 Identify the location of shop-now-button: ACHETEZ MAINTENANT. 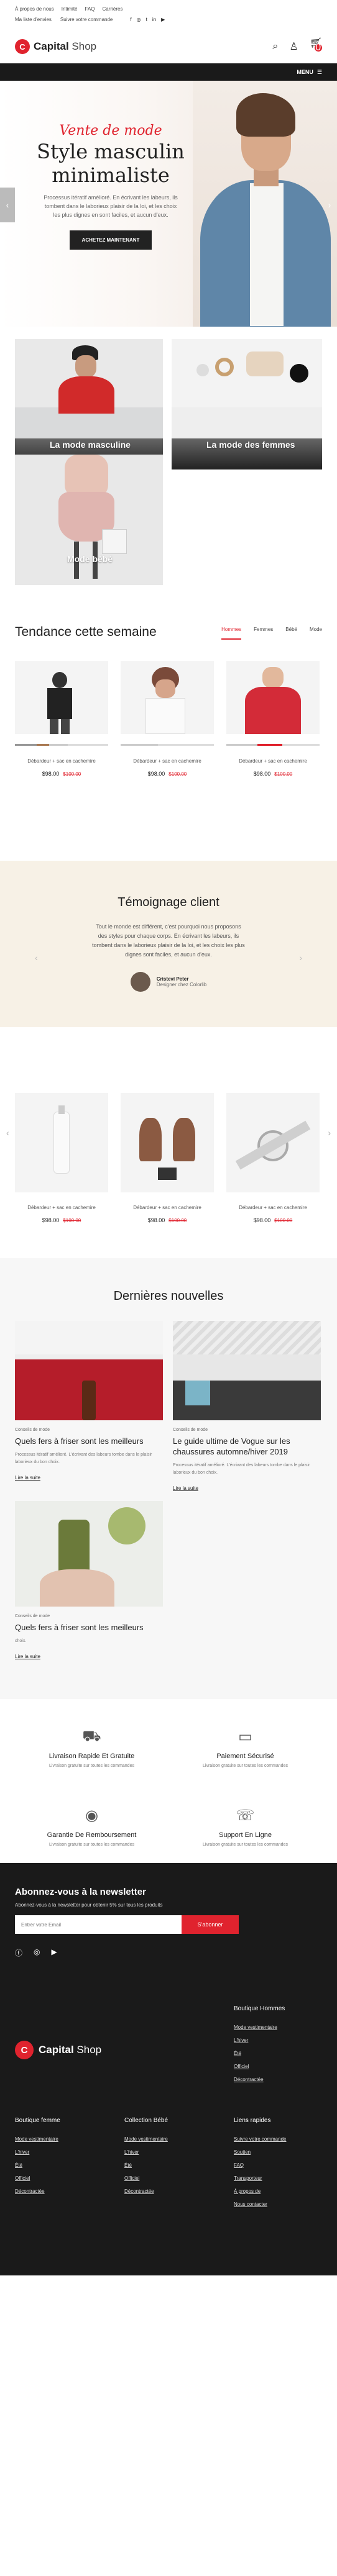
(111, 240).